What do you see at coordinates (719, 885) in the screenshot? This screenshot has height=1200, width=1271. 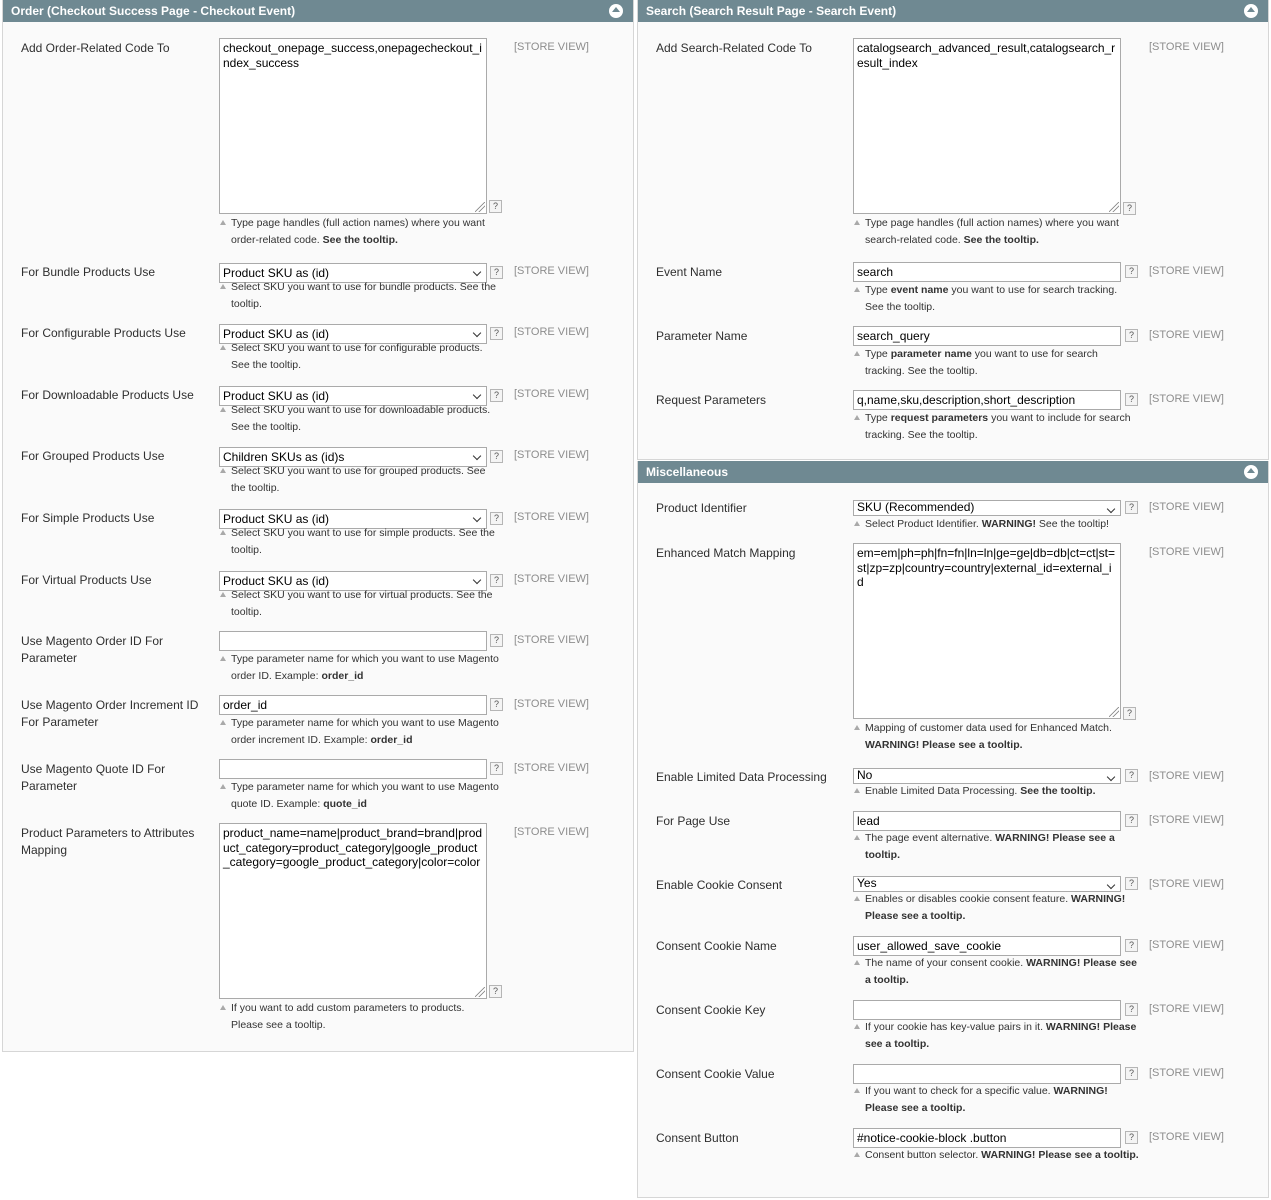 I see `field-label: Enable Cookie Consent` at bounding box center [719, 885].